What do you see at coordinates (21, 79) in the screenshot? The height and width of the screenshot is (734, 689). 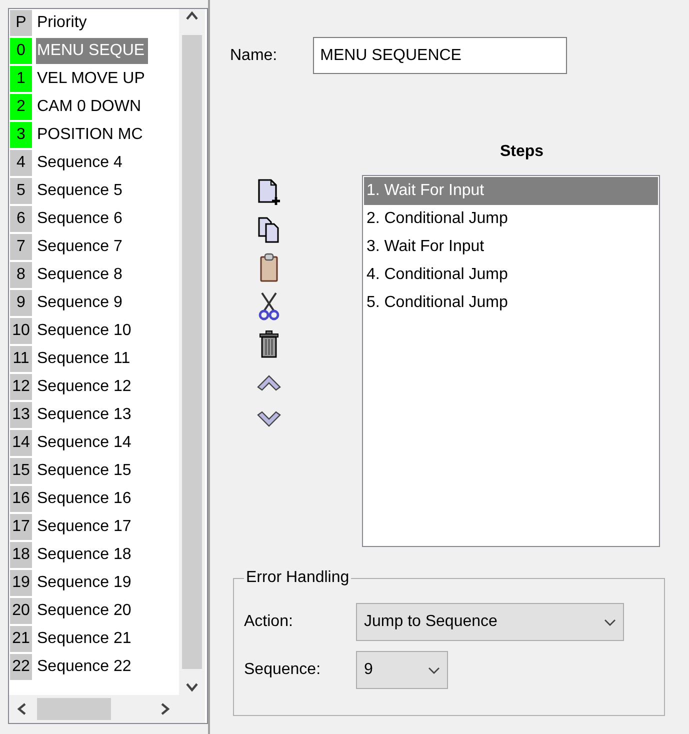 I see `priority-number: 1` at bounding box center [21, 79].